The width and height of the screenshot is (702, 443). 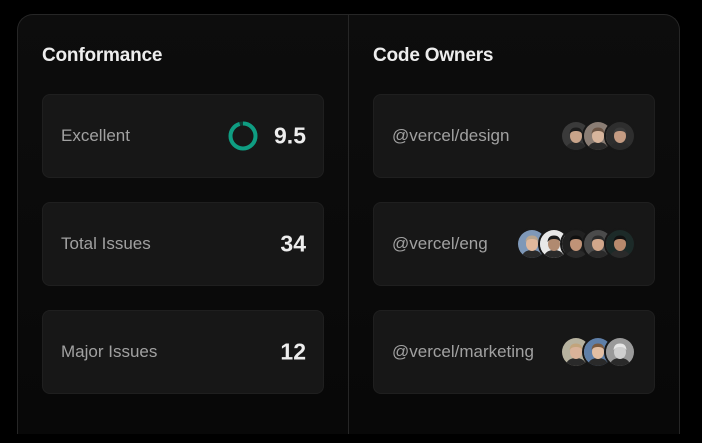 I want to click on team-handle: @vercel/eng, so click(x=440, y=244).